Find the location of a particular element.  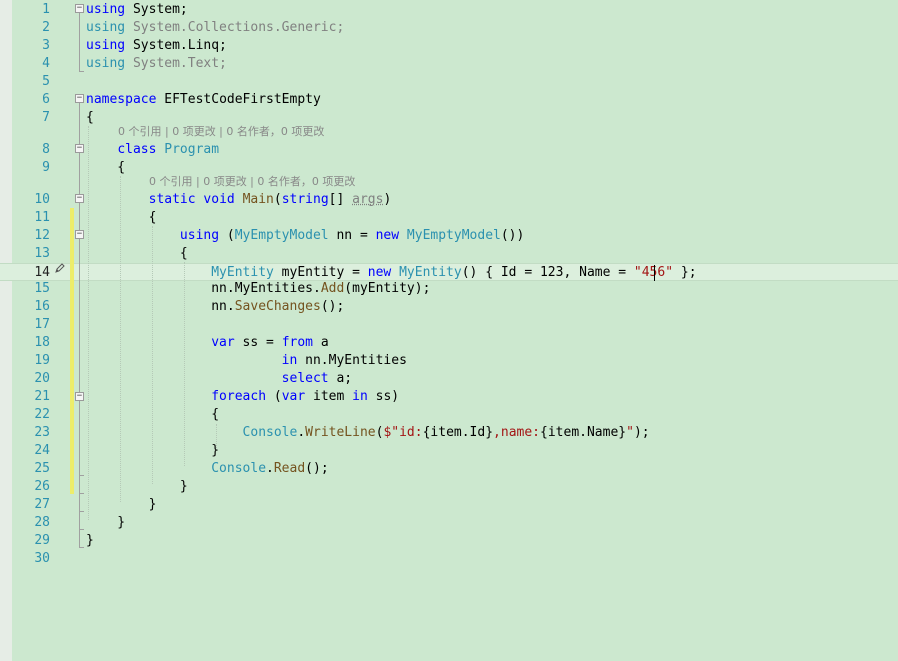

fold-end-foreach is located at coordinates (81, 475).